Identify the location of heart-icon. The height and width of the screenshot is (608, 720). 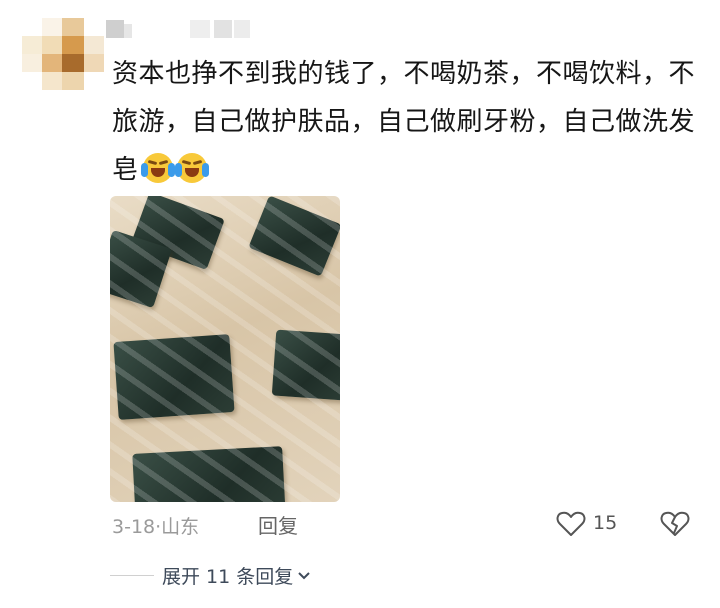
(571, 526).